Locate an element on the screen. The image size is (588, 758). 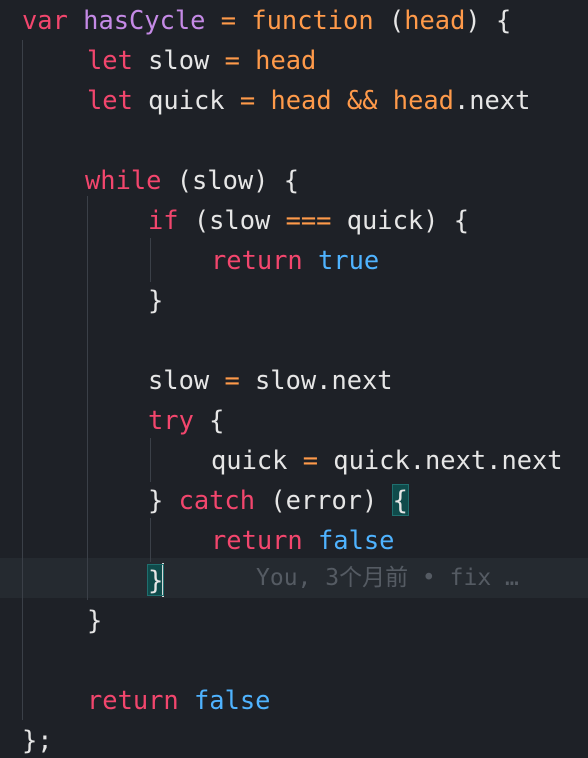
code-token: catch is located at coordinates (217, 500).